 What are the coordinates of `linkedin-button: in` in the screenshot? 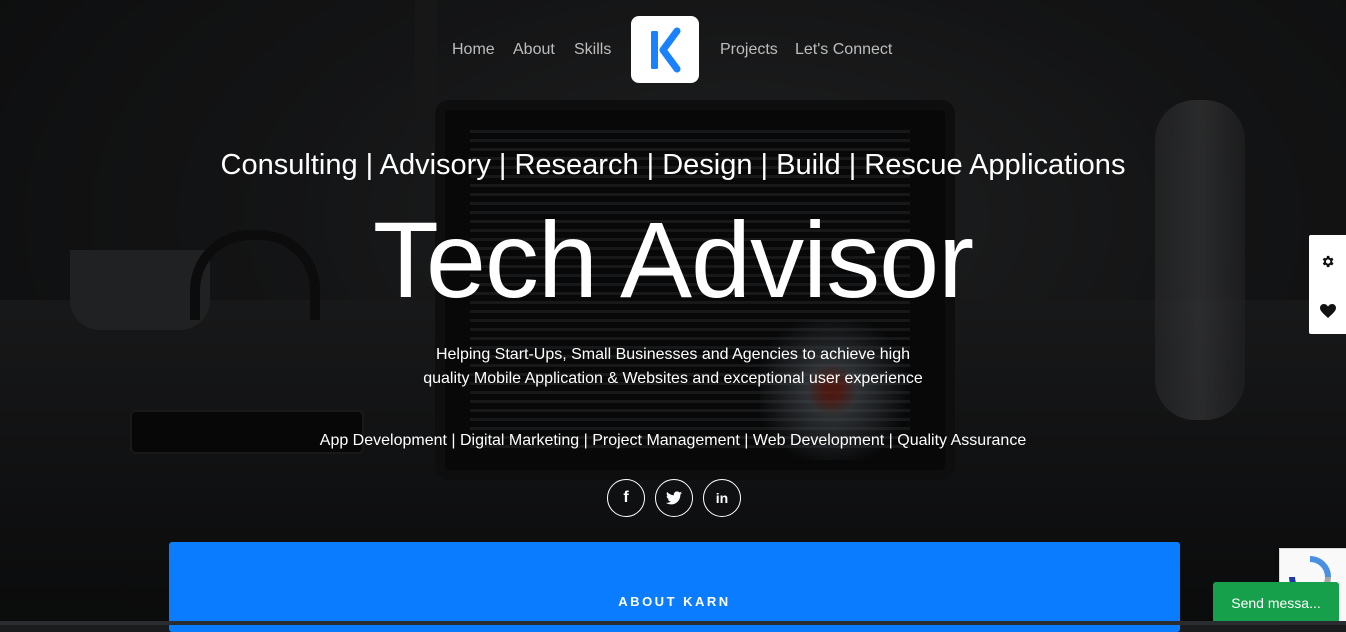 It's located at (722, 498).